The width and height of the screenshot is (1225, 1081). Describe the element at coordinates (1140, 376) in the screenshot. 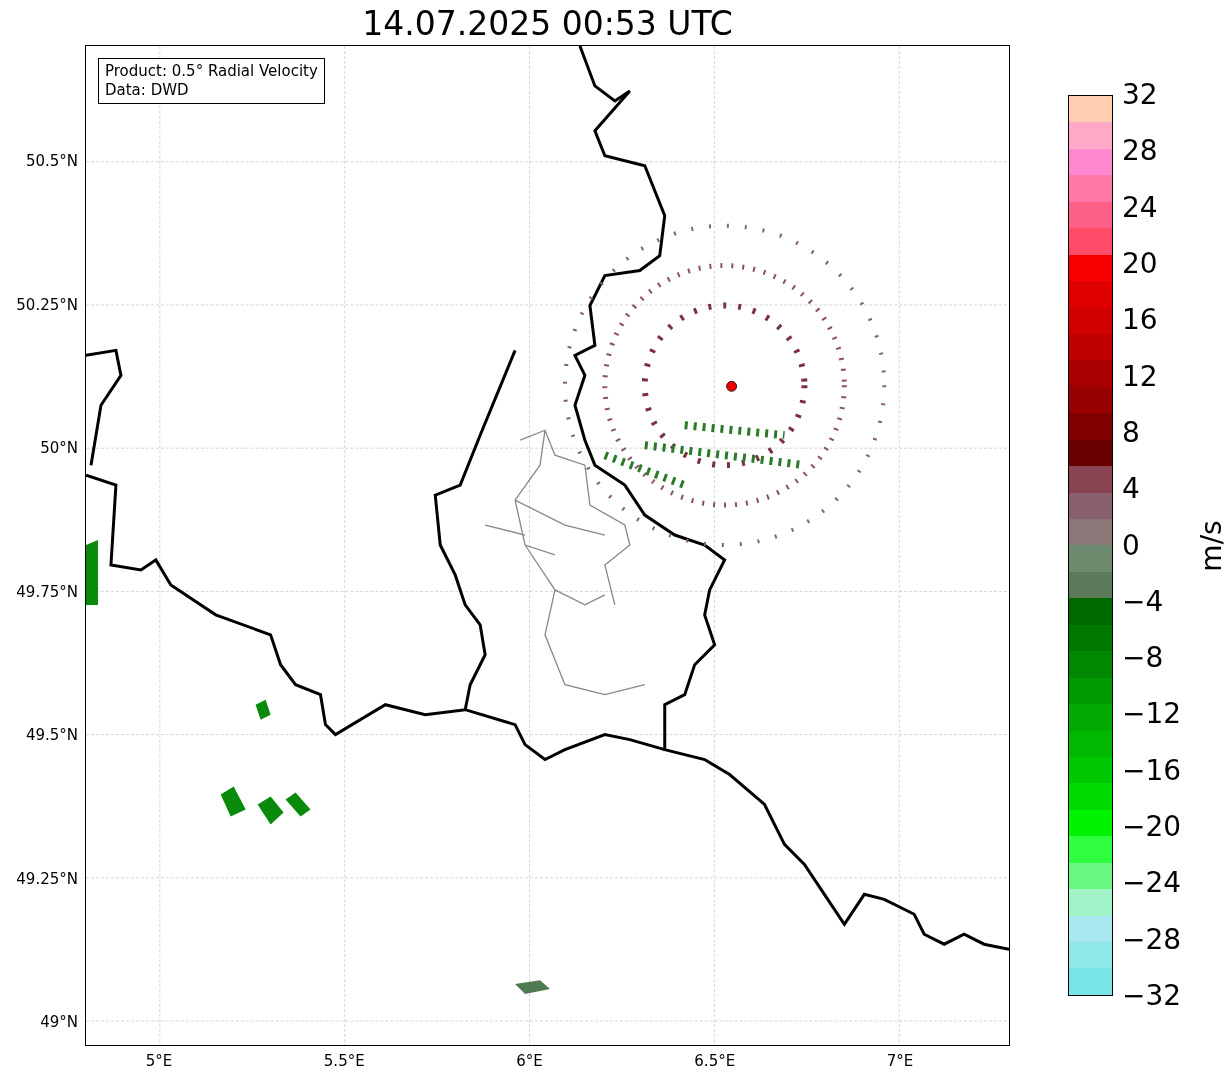

I see `colorbar-tick-label: 12` at that location.